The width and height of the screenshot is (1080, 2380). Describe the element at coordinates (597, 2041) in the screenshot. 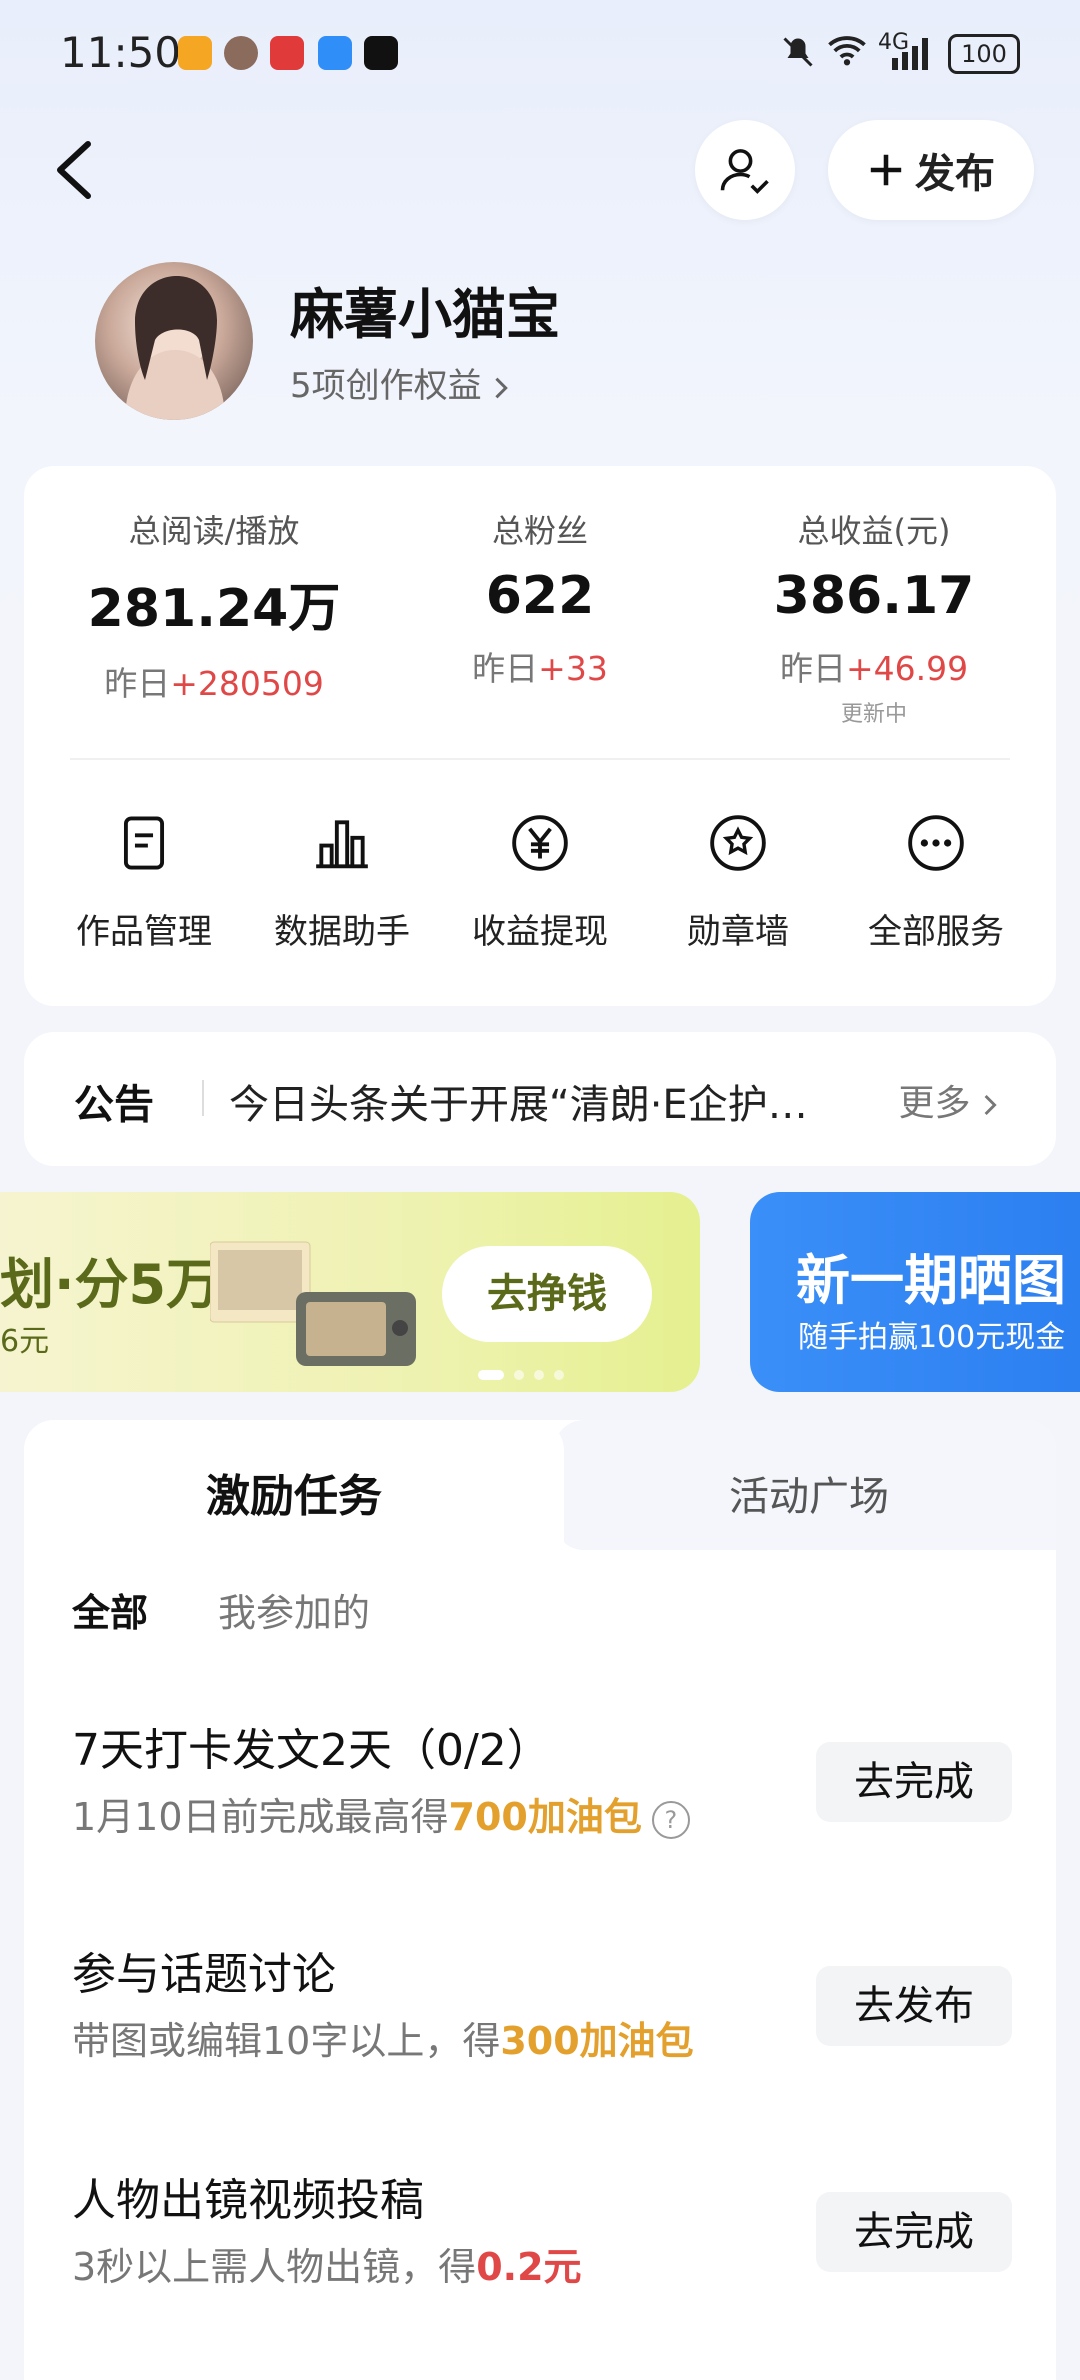

I see `task-reward: 300加油包` at that location.